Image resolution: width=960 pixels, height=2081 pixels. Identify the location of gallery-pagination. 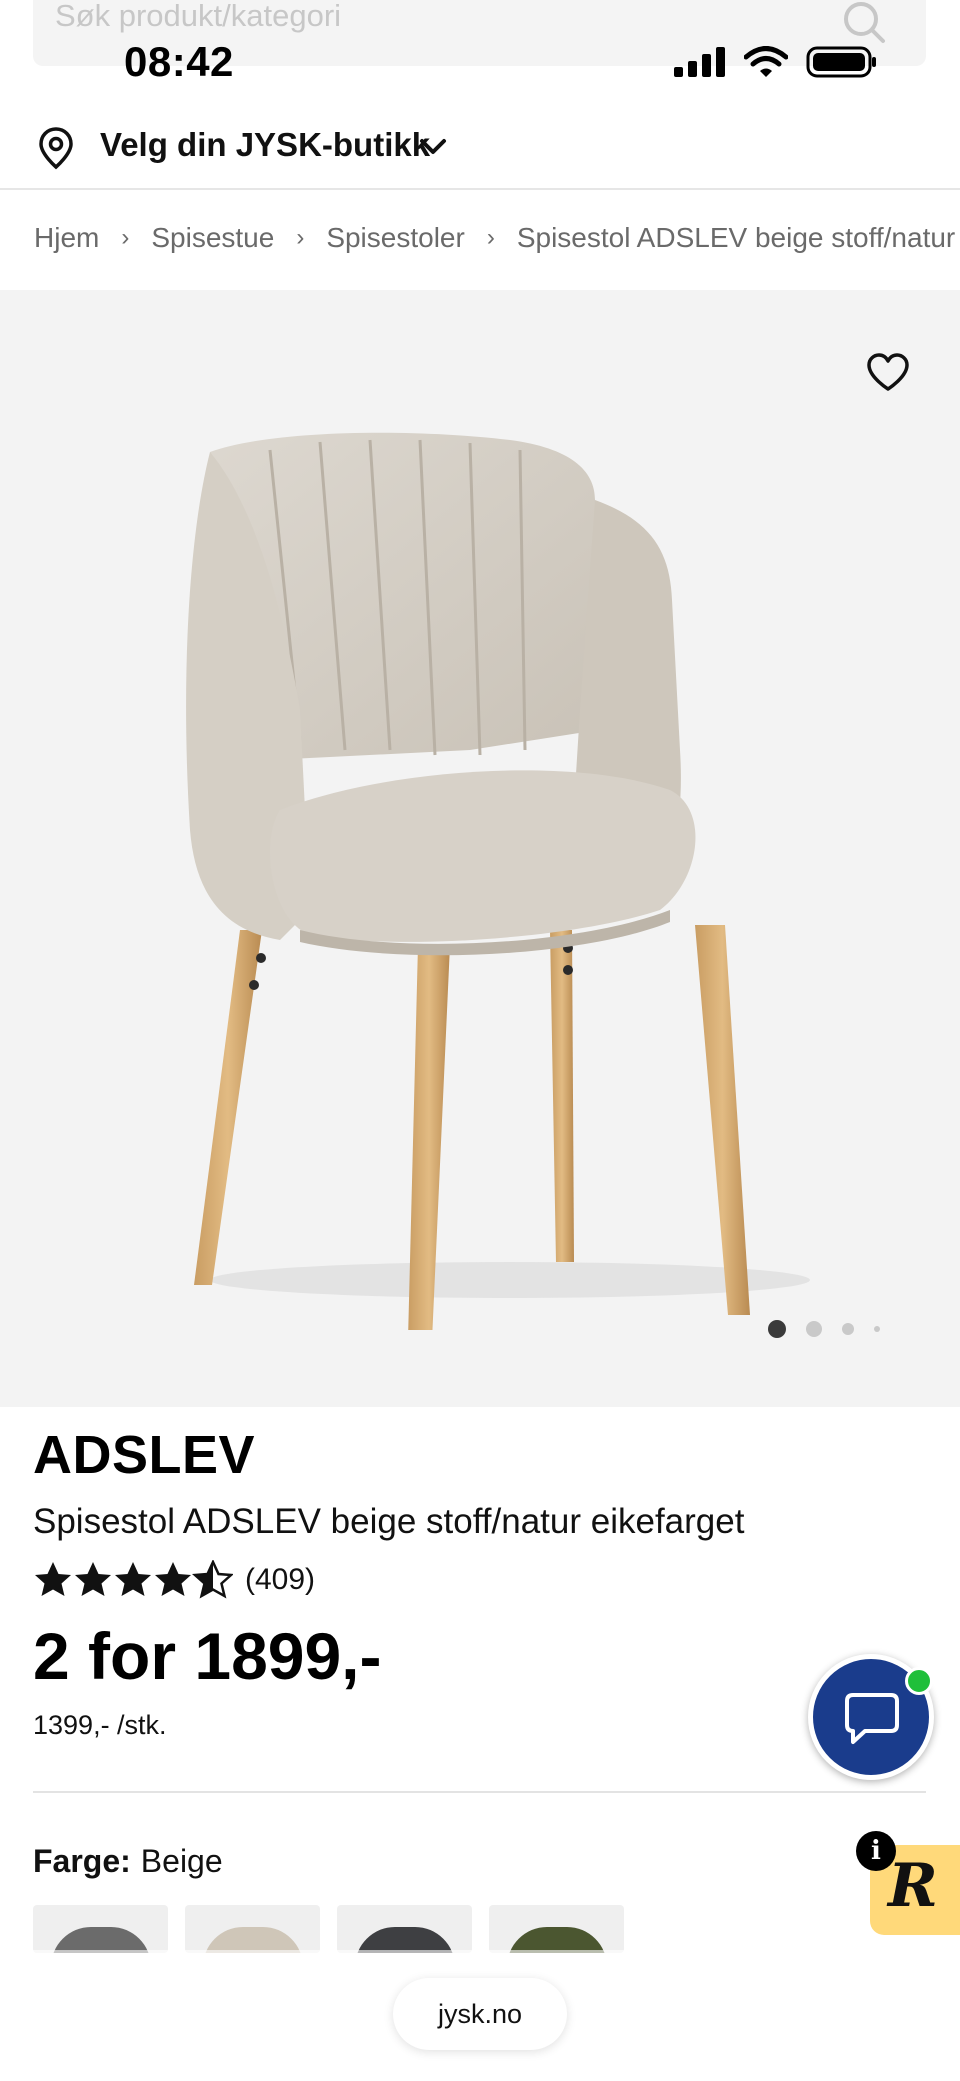
(824, 1329).